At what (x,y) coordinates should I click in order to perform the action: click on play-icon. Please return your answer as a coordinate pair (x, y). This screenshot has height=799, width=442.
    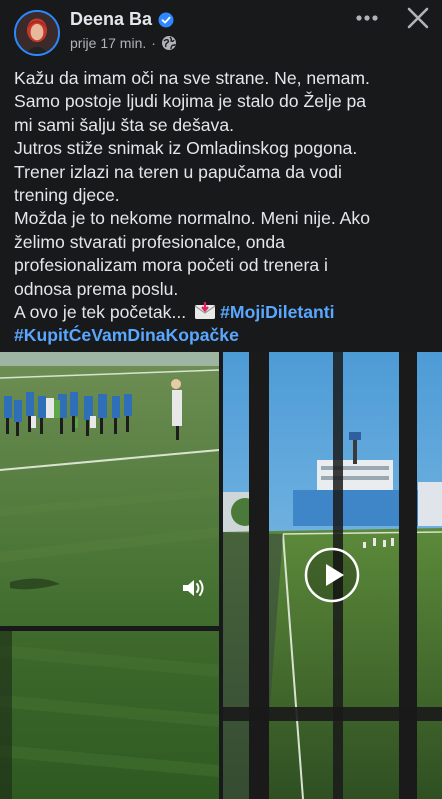
    Looking at the image, I should click on (332, 575).